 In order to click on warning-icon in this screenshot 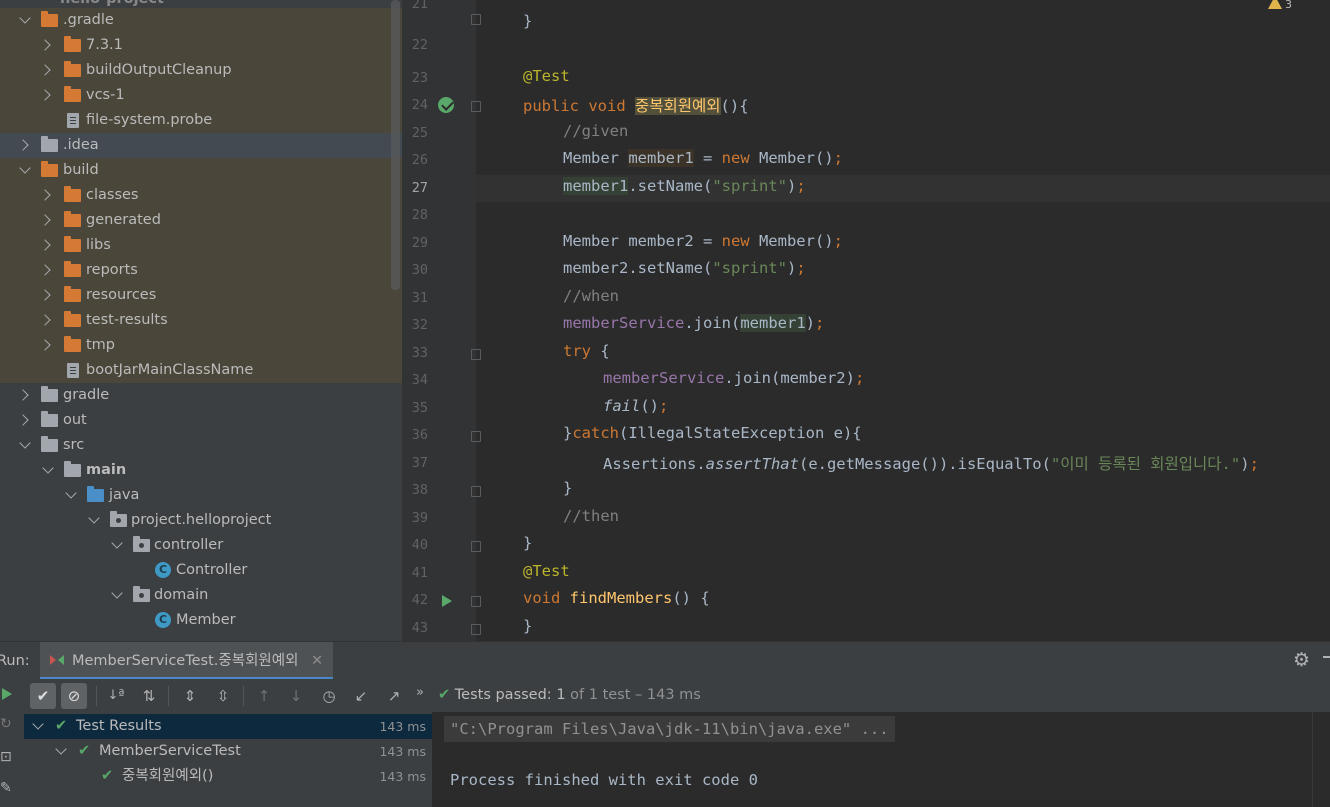, I will do `click(1275, 4)`.